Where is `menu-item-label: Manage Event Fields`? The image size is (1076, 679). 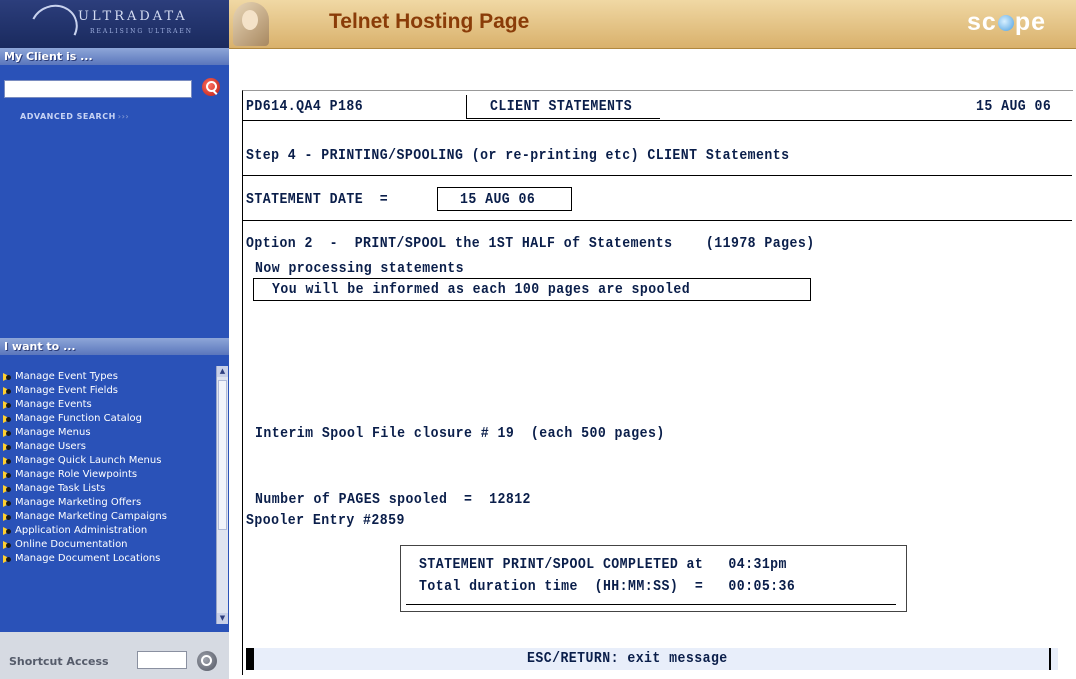
menu-item-label: Manage Event Fields is located at coordinates (67, 390).